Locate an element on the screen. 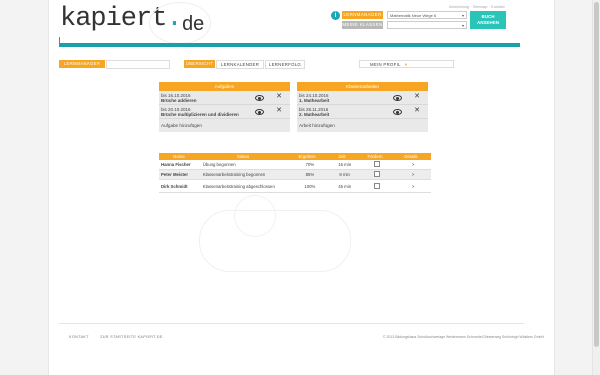 The image size is (600, 375). klassenarbeit-title: 1. Mathearbeit is located at coordinates (314, 100).